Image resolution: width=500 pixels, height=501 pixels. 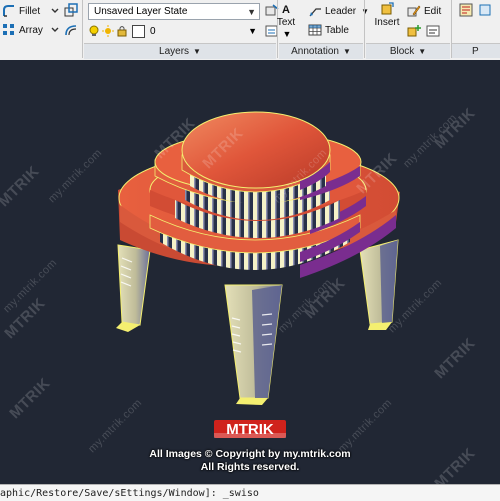 I want to click on table-label: Table, so click(x=337, y=30).